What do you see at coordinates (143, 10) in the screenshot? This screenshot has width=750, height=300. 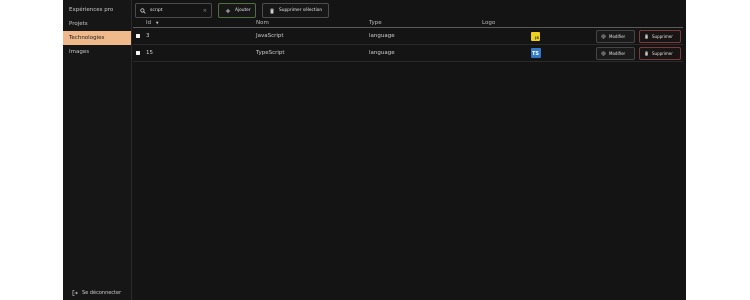 I see `search-icon` at bounding box center [143, 10].